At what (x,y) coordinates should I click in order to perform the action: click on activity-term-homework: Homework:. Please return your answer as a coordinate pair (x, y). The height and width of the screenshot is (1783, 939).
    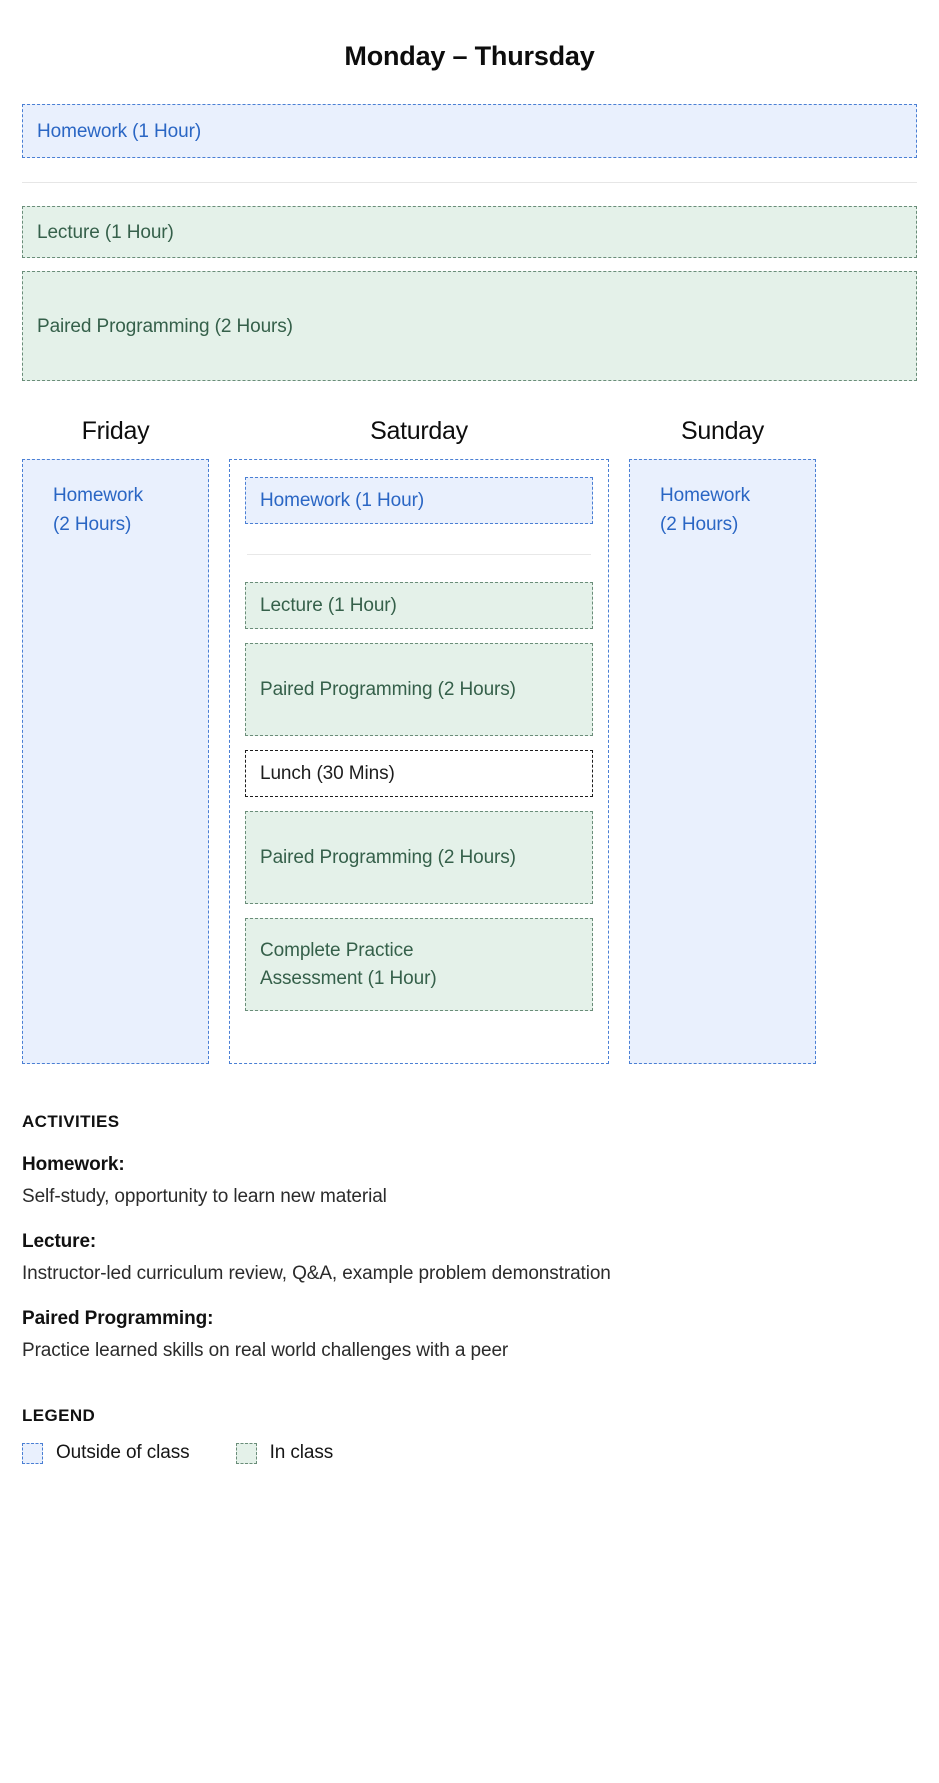
    Looking at the image, I should click on (73, 1165).